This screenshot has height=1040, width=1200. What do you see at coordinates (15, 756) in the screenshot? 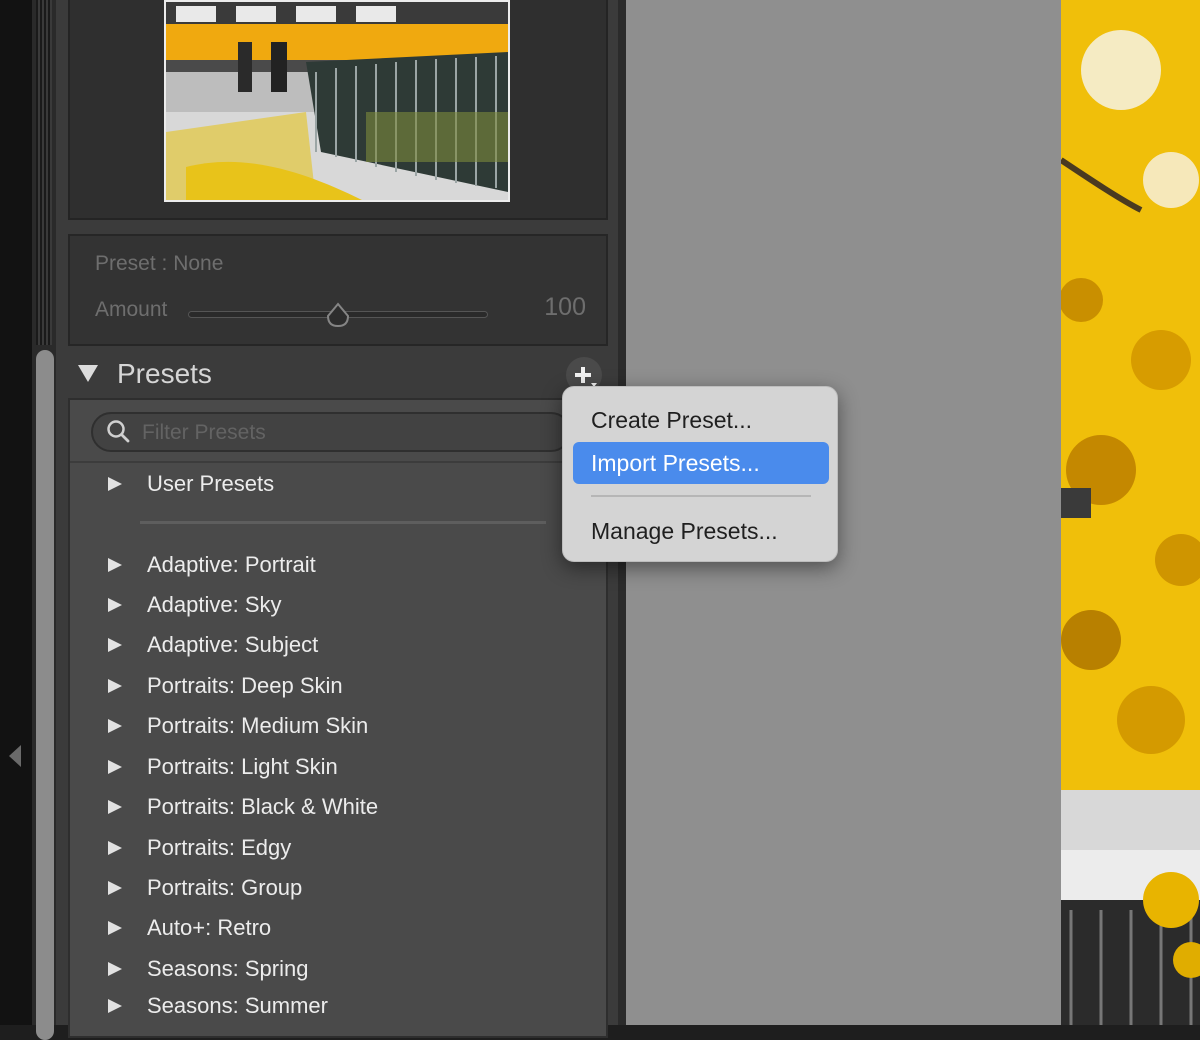
I see `left-arrow-icon` at bounding box center [15, 756].